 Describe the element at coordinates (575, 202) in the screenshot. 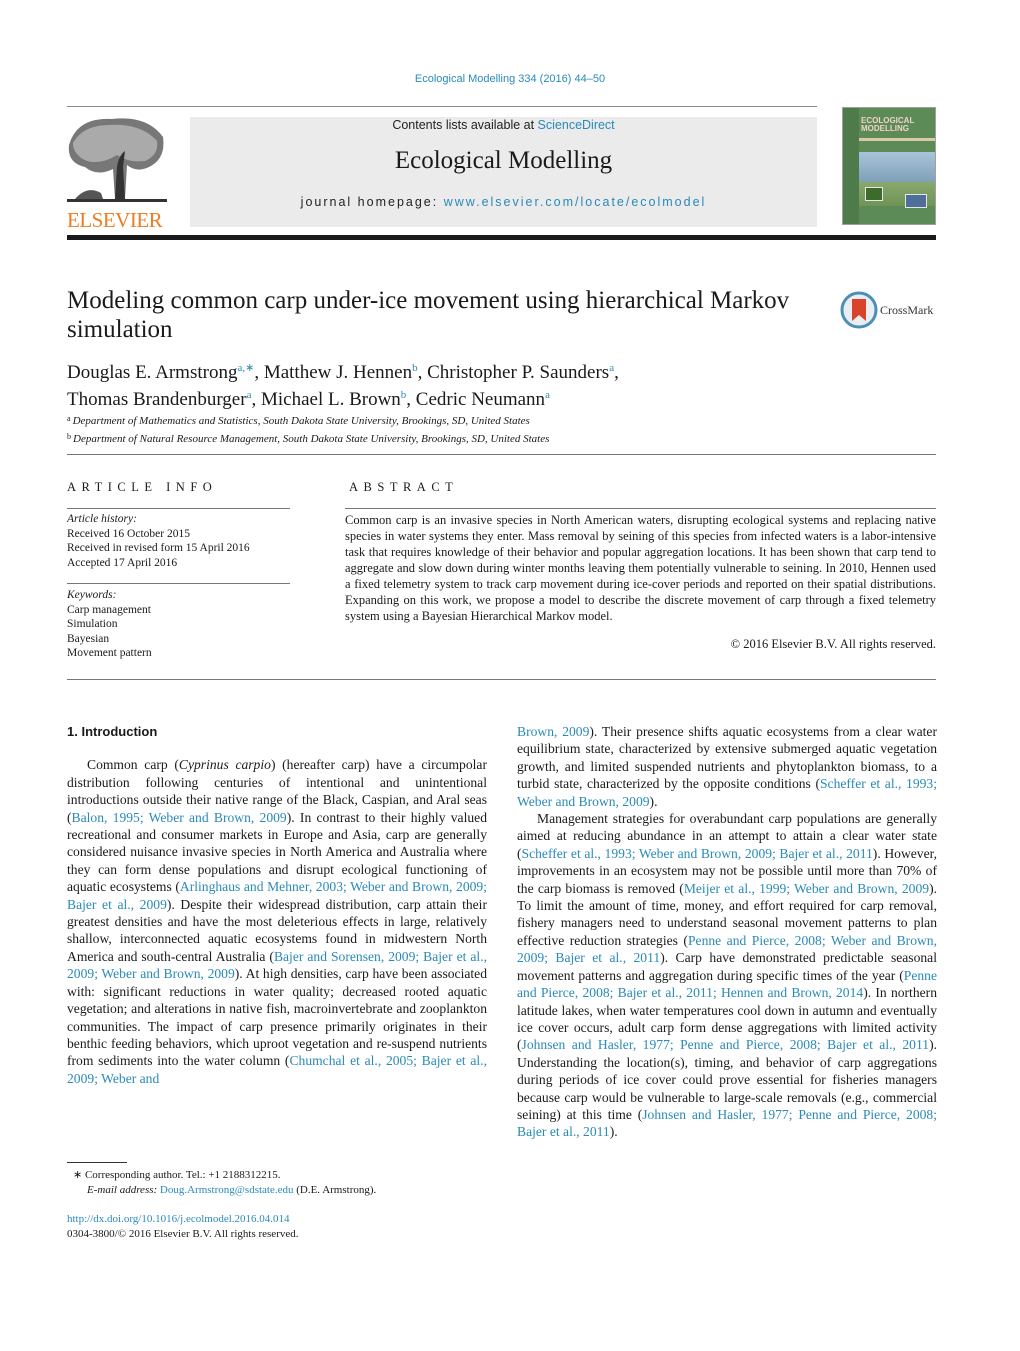

I see `journal-homepage-link: www.elsevier.com/locate/ecolmodel` at that location.